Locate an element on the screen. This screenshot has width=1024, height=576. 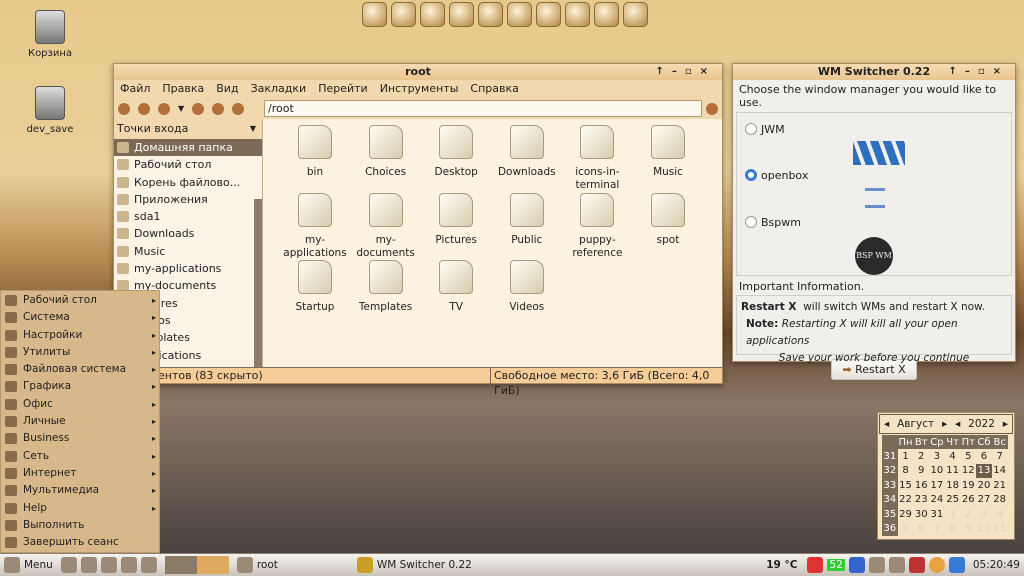
file-item: Downloads is located at coordinates (527, 152).